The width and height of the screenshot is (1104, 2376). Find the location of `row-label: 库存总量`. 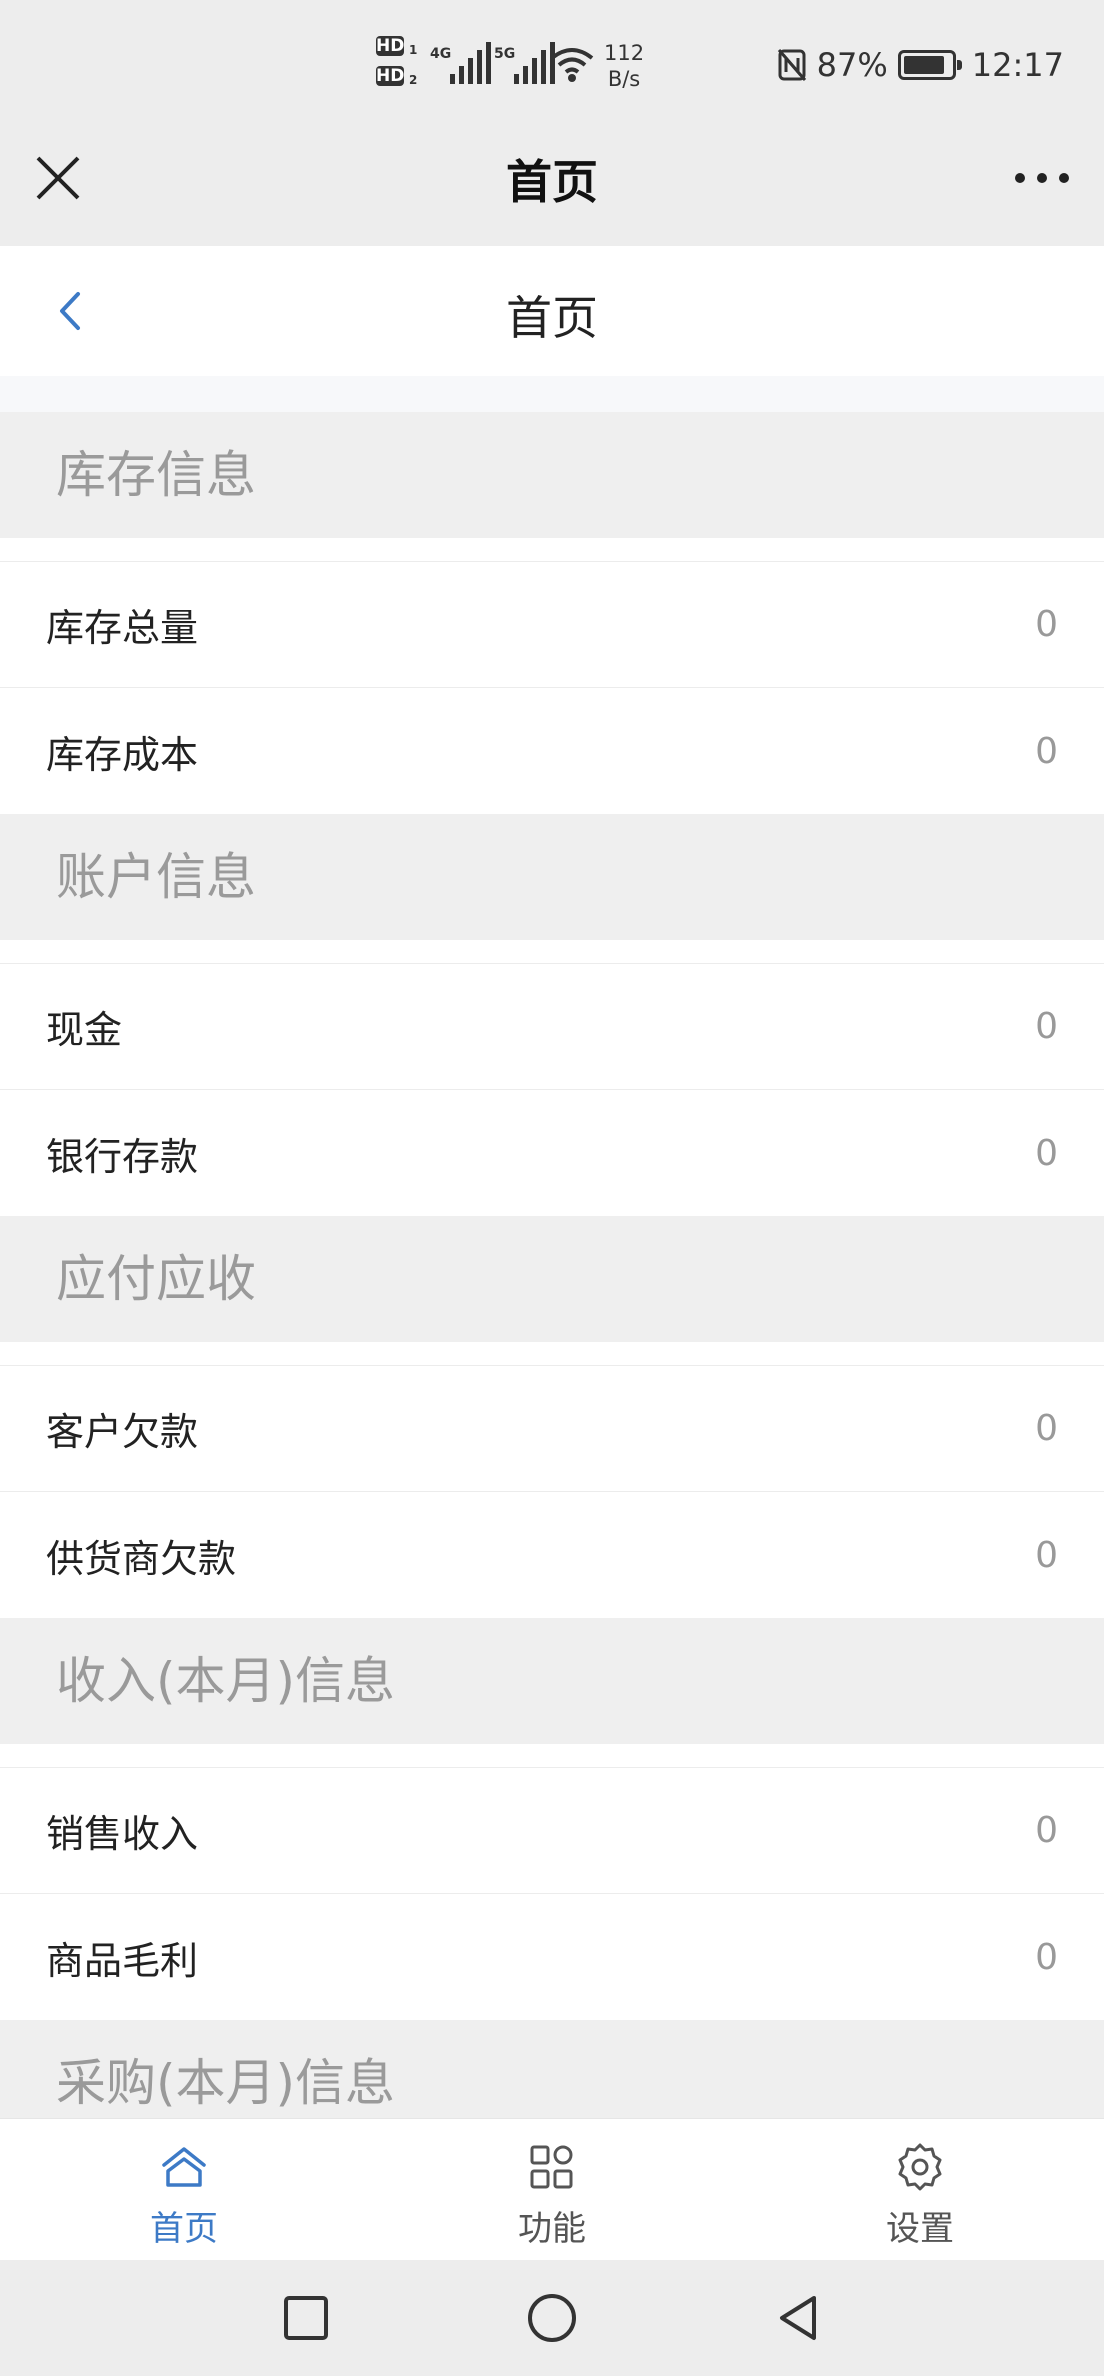

row-label: 库存总量 is located at coordinates (122, 628).